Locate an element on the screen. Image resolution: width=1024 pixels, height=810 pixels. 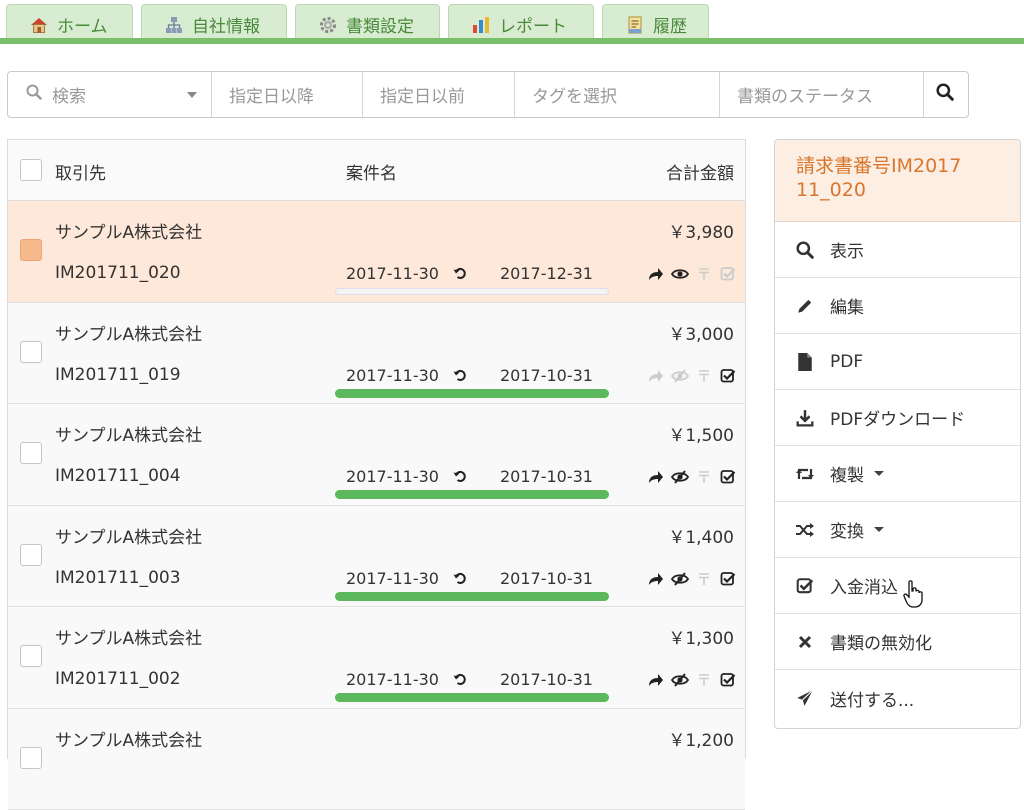
search-button is located at coordinates (946, 94).